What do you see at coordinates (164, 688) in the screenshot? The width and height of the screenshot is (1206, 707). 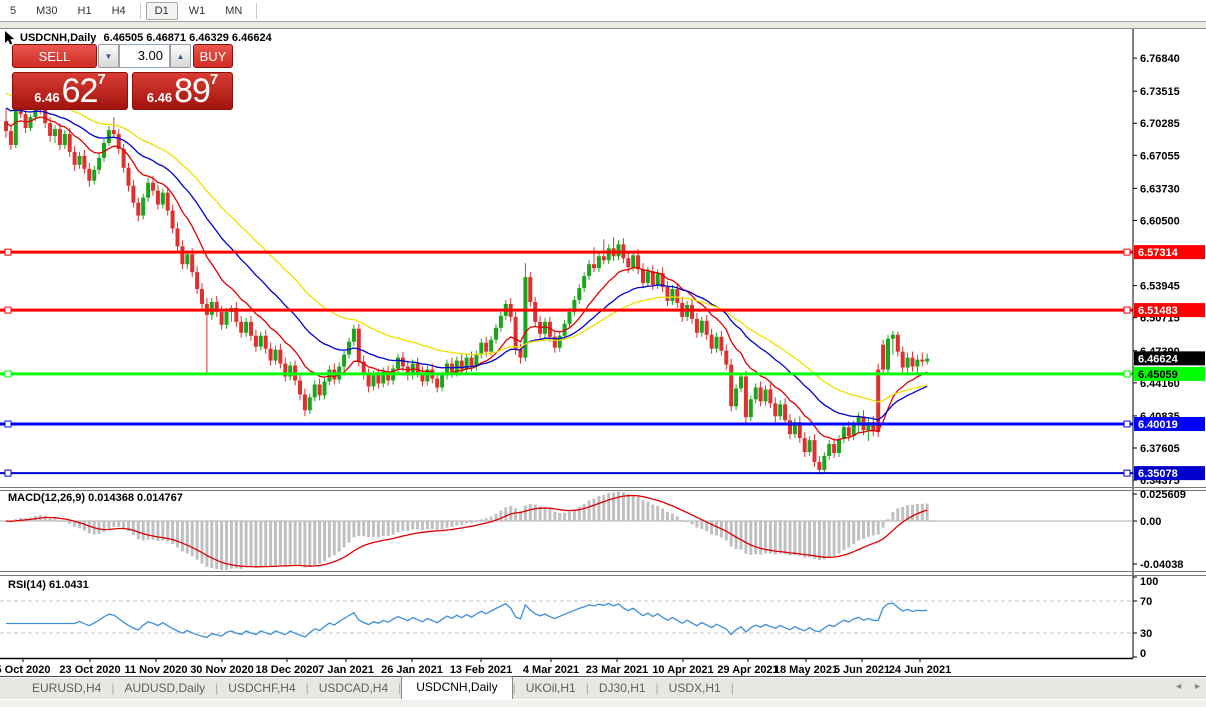 I see `tab-audusd-daily: AUDUSD,Daily` at bounding box center [164, 688].